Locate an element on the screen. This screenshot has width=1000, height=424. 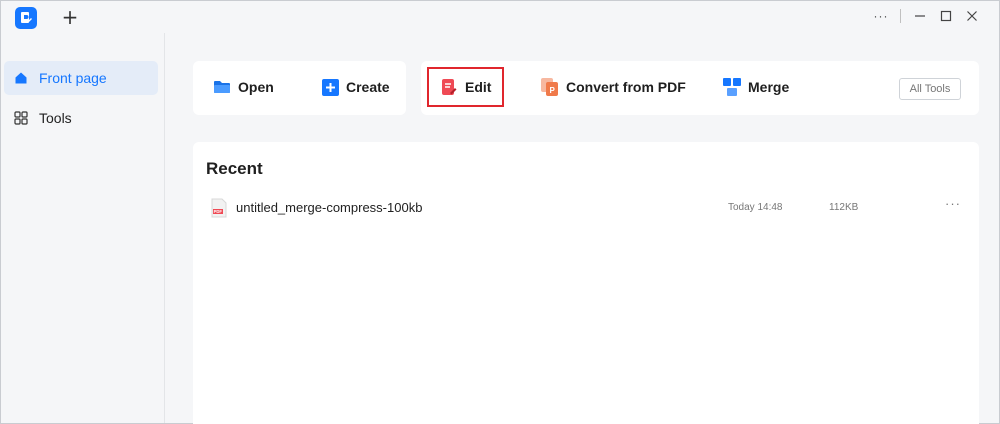
sidebar-item-tools: Tools is located at coordinates (81, 118).